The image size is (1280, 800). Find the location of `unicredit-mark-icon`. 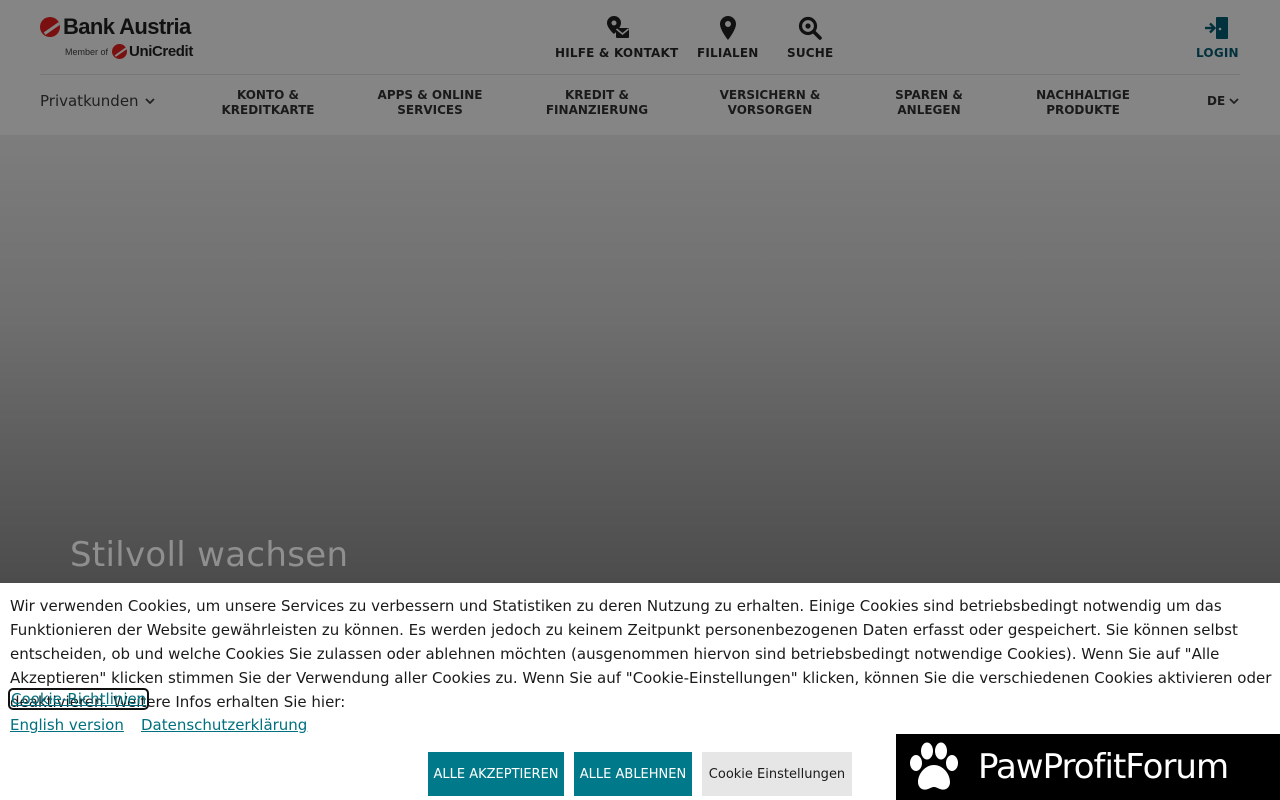

unicredit-mark-icon is located at coordinates (50, 27).